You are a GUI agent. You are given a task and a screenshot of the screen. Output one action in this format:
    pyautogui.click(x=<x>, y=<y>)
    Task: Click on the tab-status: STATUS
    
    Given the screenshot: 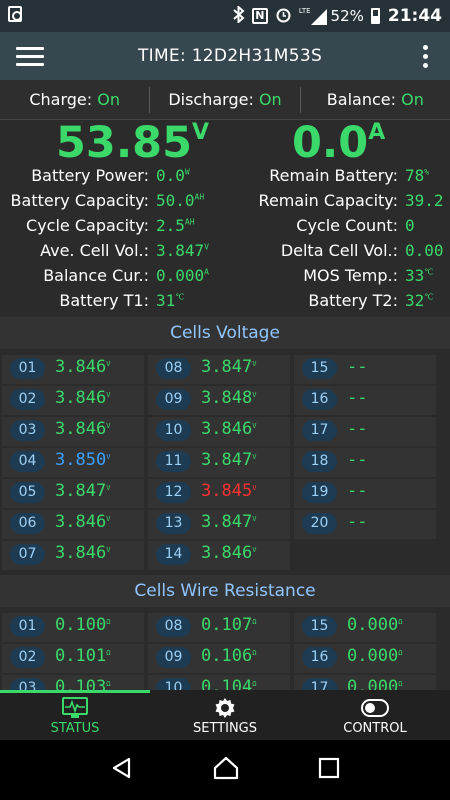 What is the action you would take?
    pyautogui.click(x=75, y=715)
    